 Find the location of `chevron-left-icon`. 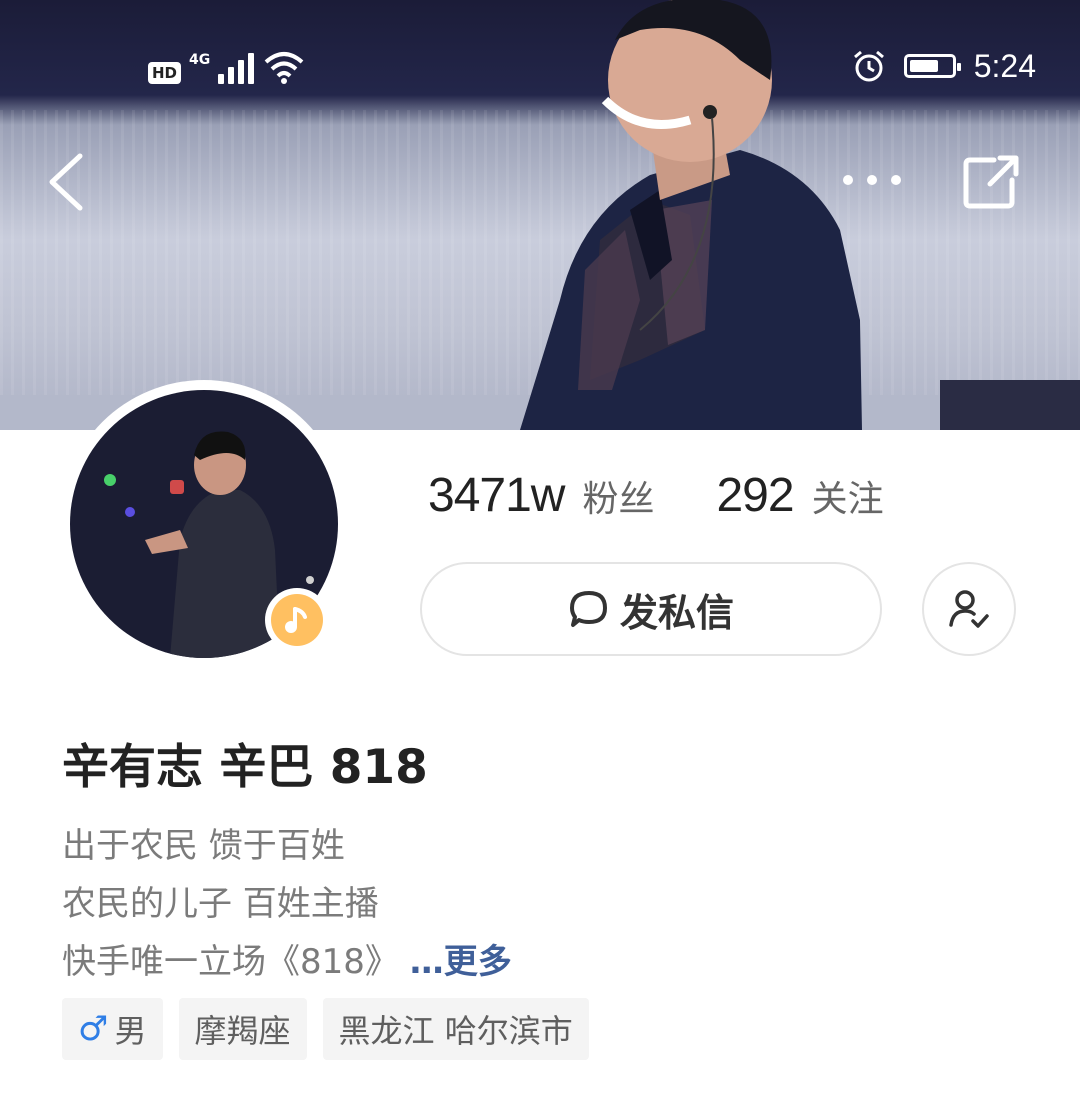

chevron-left-icon is located at coordinates (65, 182).